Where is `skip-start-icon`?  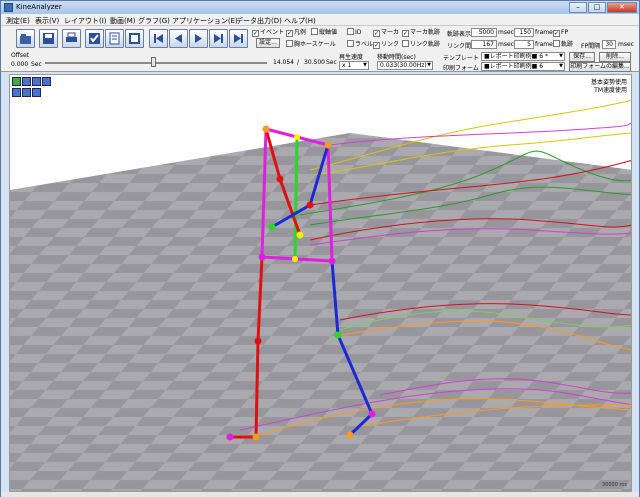
skip-start-icon is located at coordinates (158, 38).